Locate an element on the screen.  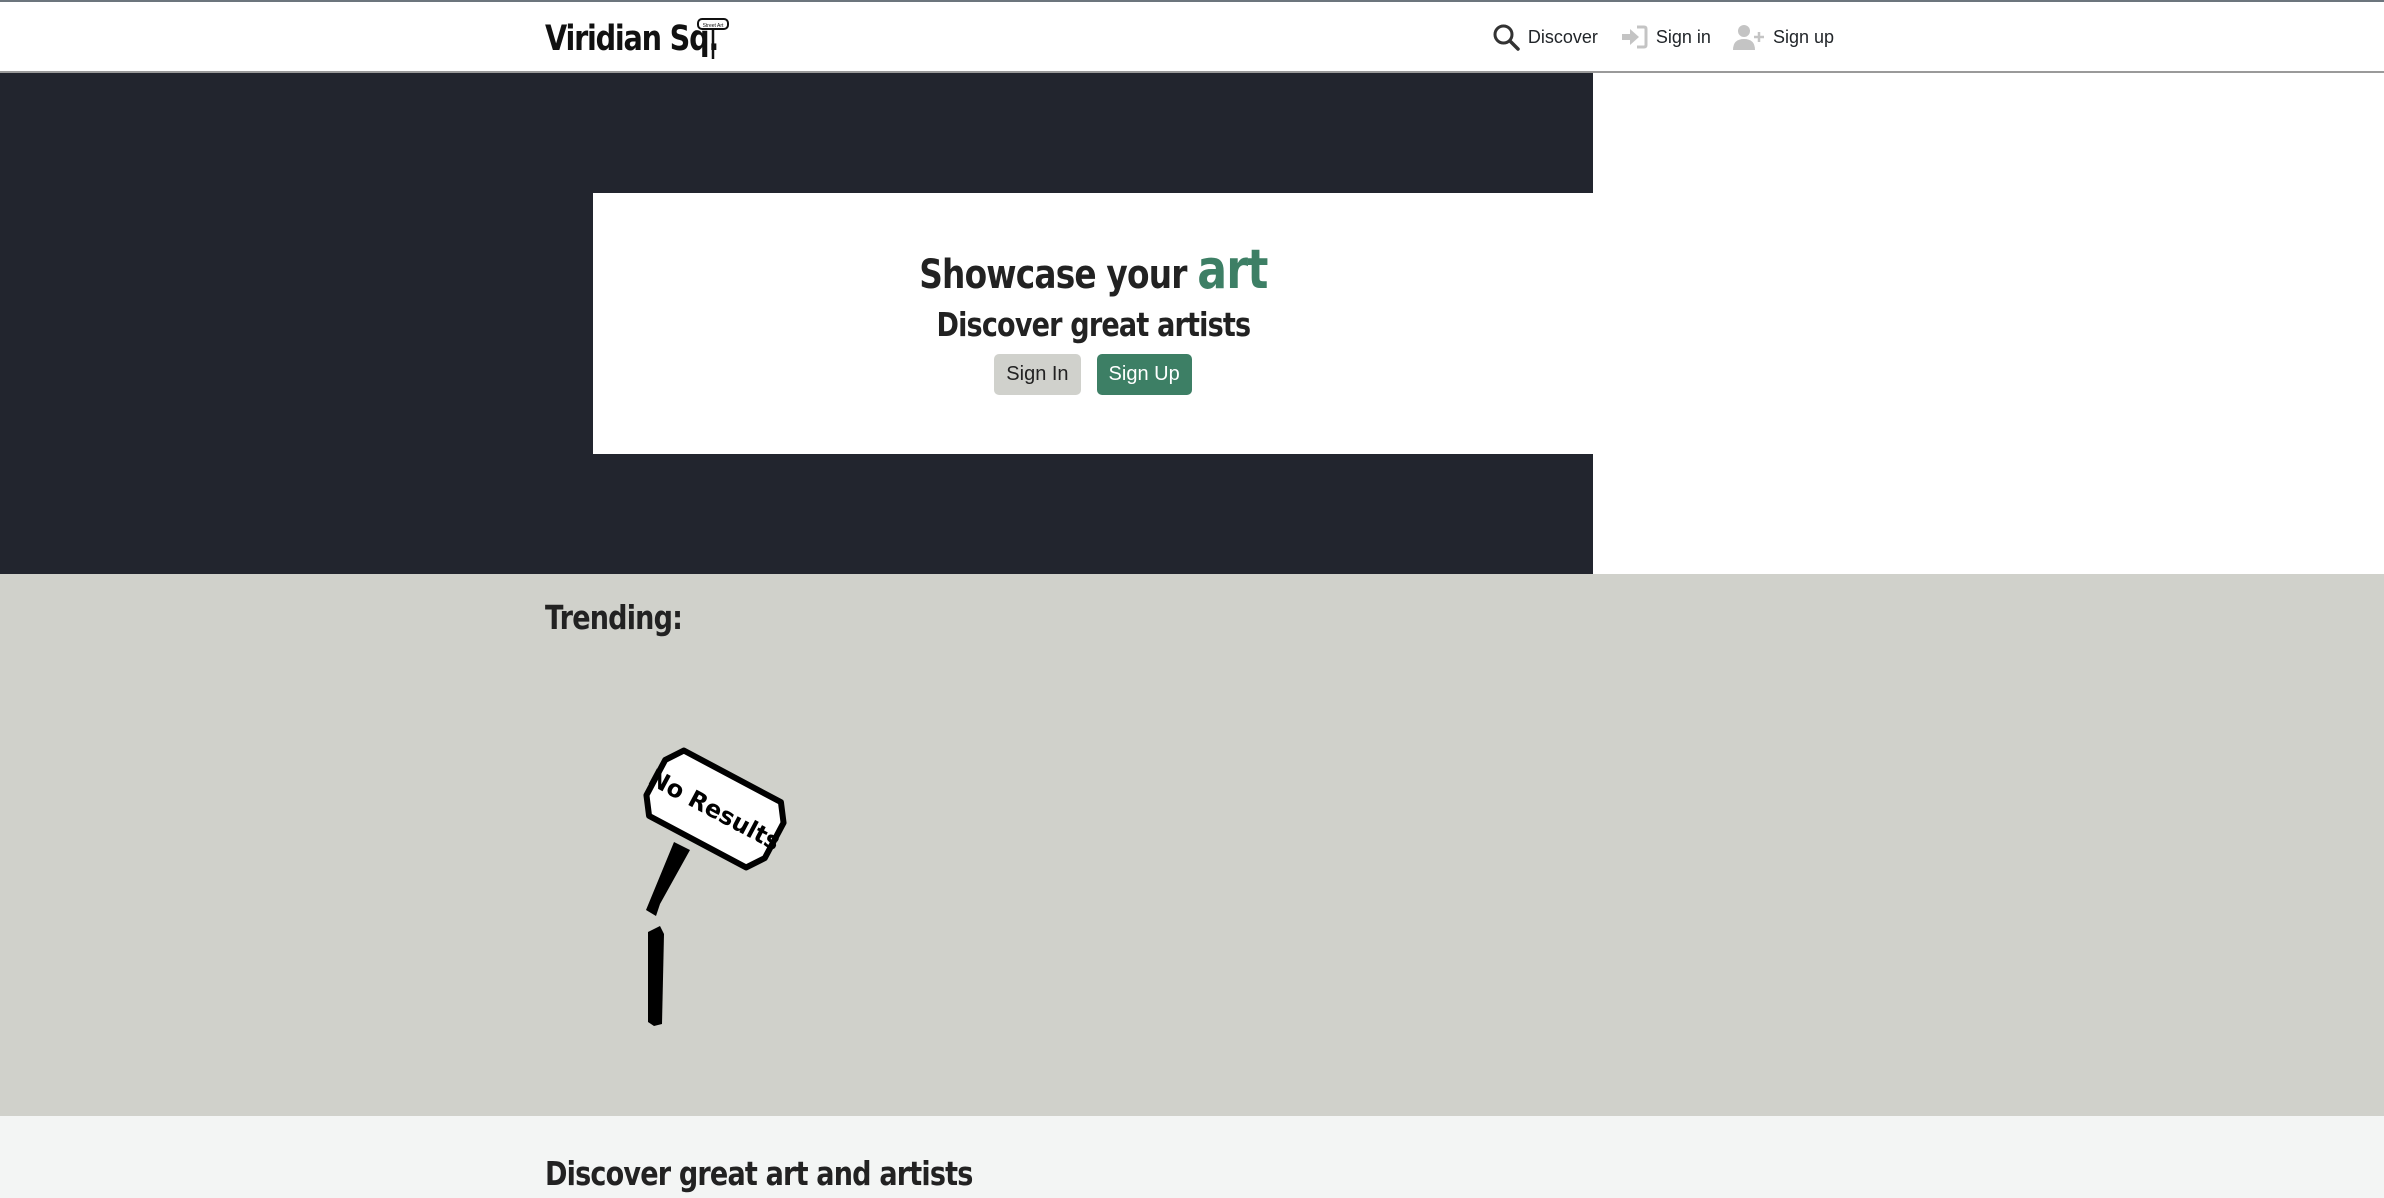
no-results-illustration: No Results is located at coordinates (715, 886).